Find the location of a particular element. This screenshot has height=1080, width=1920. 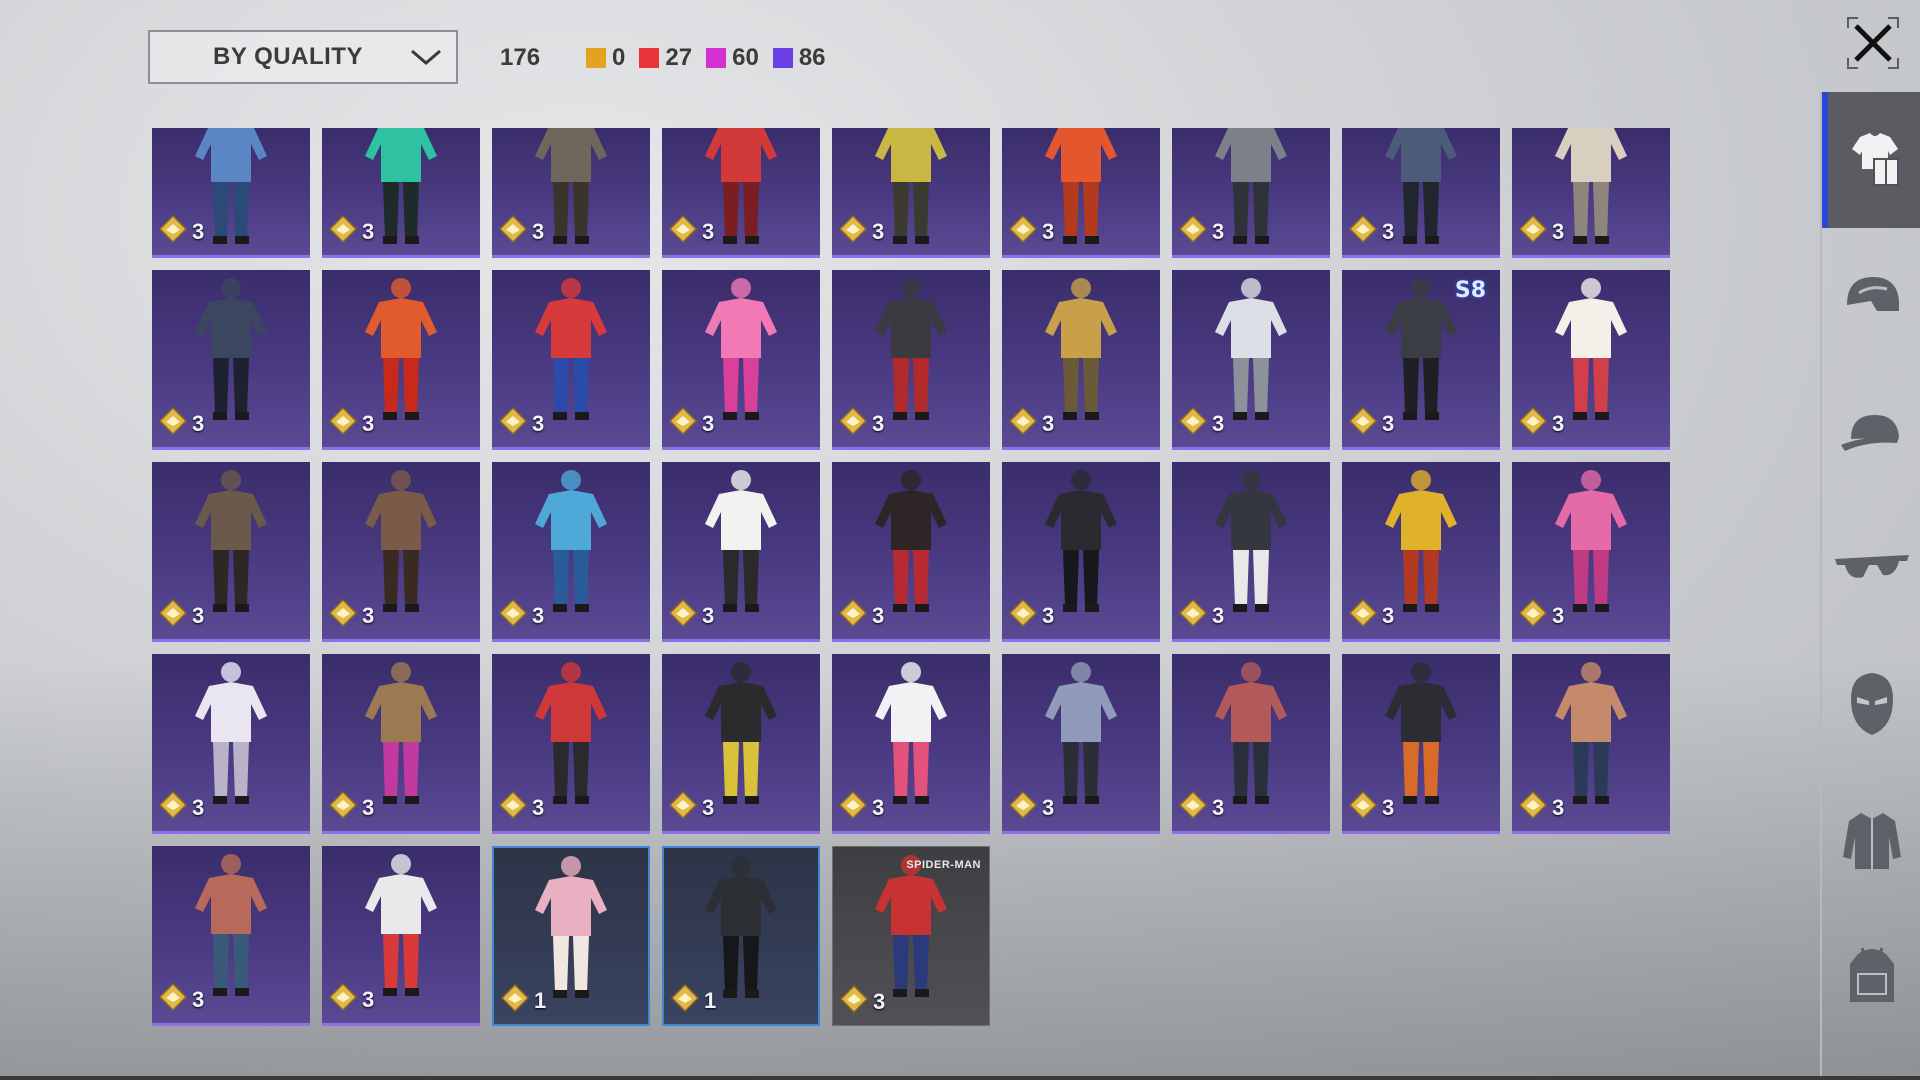

sidebar-tab-cap is located at coordinates (1871, 432).